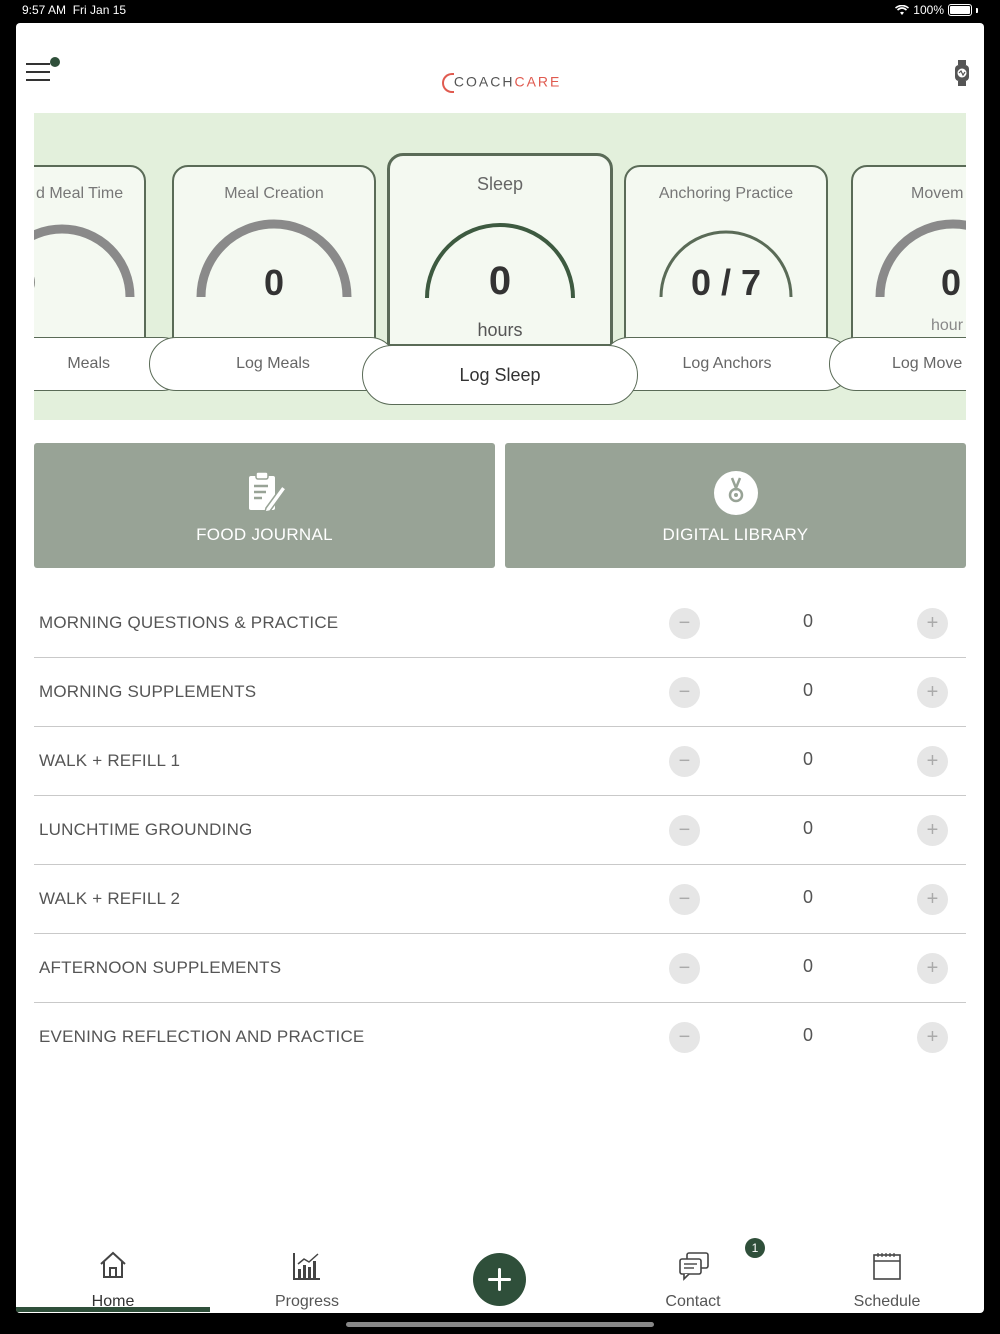  I want to click on list-item: AFTERNOON SUPPLEMENTS − 0 +, so click(500, 968).